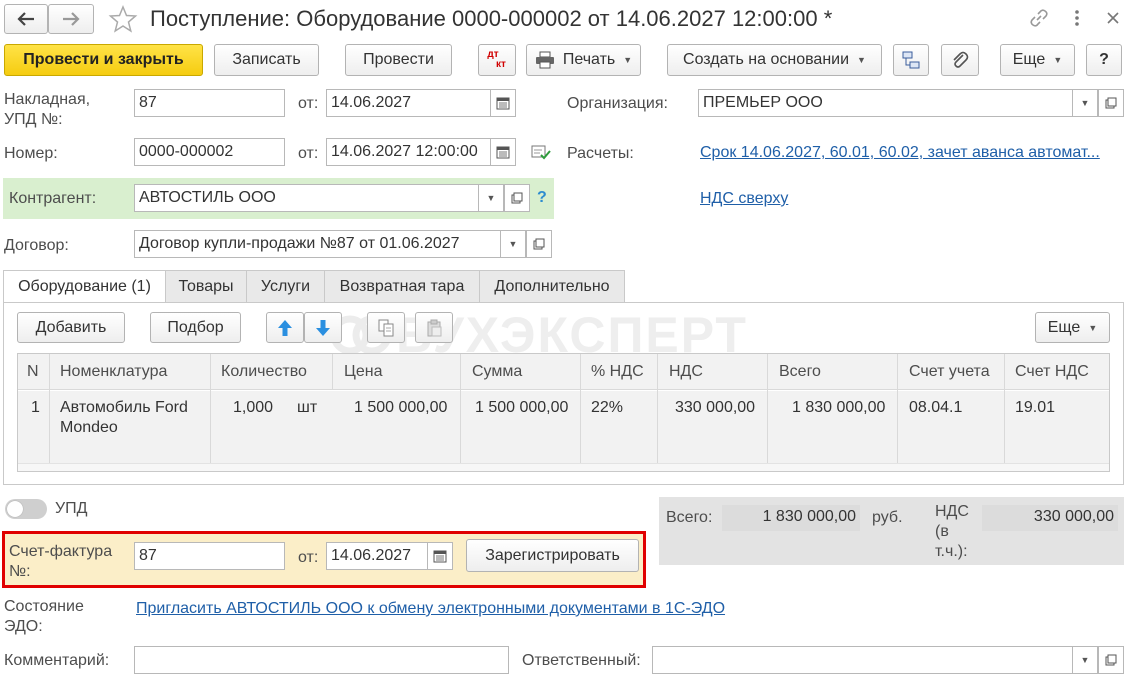 The width and height of the screenshot is (1125, 679). What do you see at coordinates (617, 103) in the screenshot?
I see `organization-label: Организация:` at bounding box center [617, 103].